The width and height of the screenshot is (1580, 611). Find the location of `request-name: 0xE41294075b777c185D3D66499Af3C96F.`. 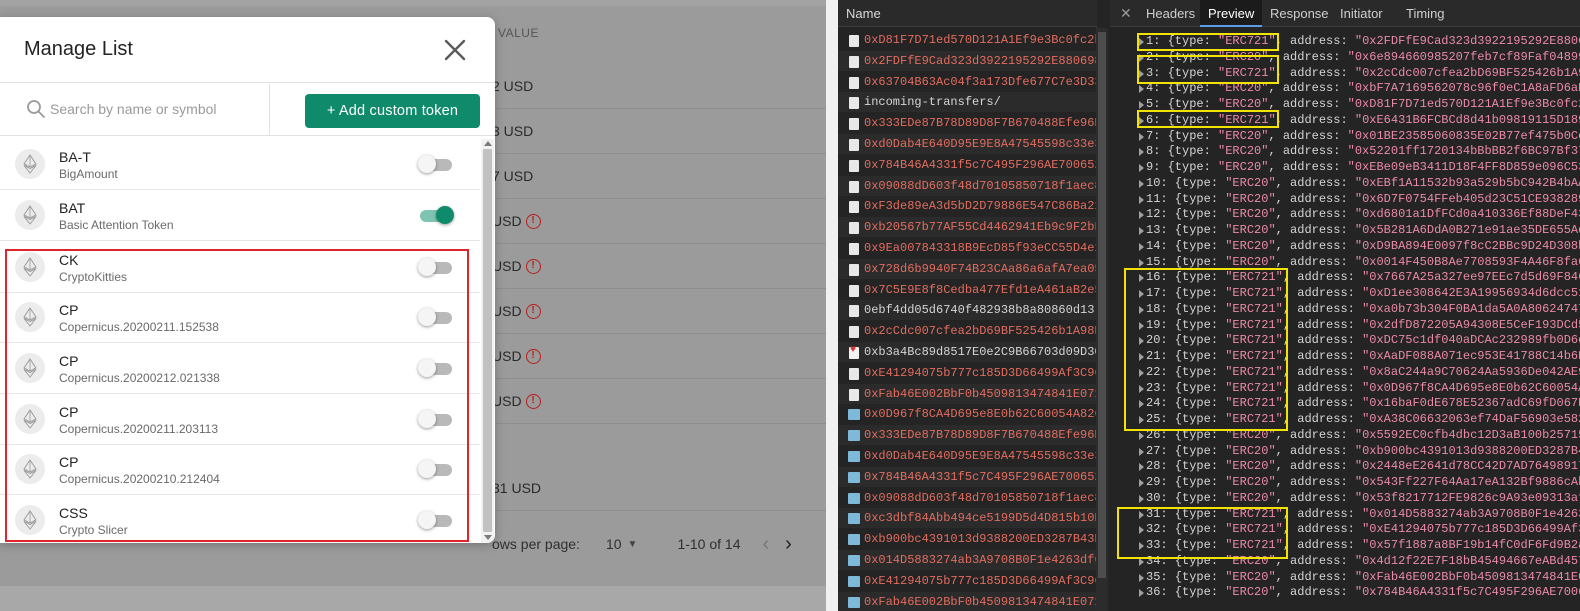

request-name: 0xE41294075b777c185D3D66499Af3C96F. is located at coordinates (980, 580).